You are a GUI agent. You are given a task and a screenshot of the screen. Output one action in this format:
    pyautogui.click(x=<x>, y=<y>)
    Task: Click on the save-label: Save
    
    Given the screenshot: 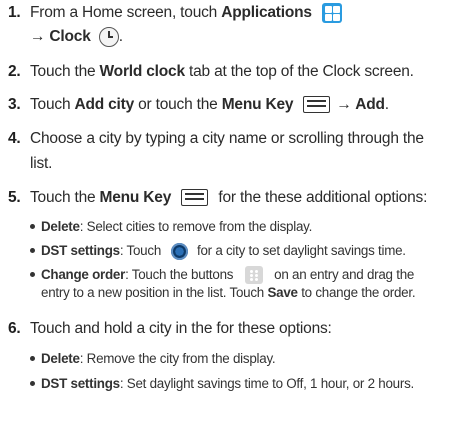 What is the action you would take?
    pyautogui.click(x=282, y=292)
    